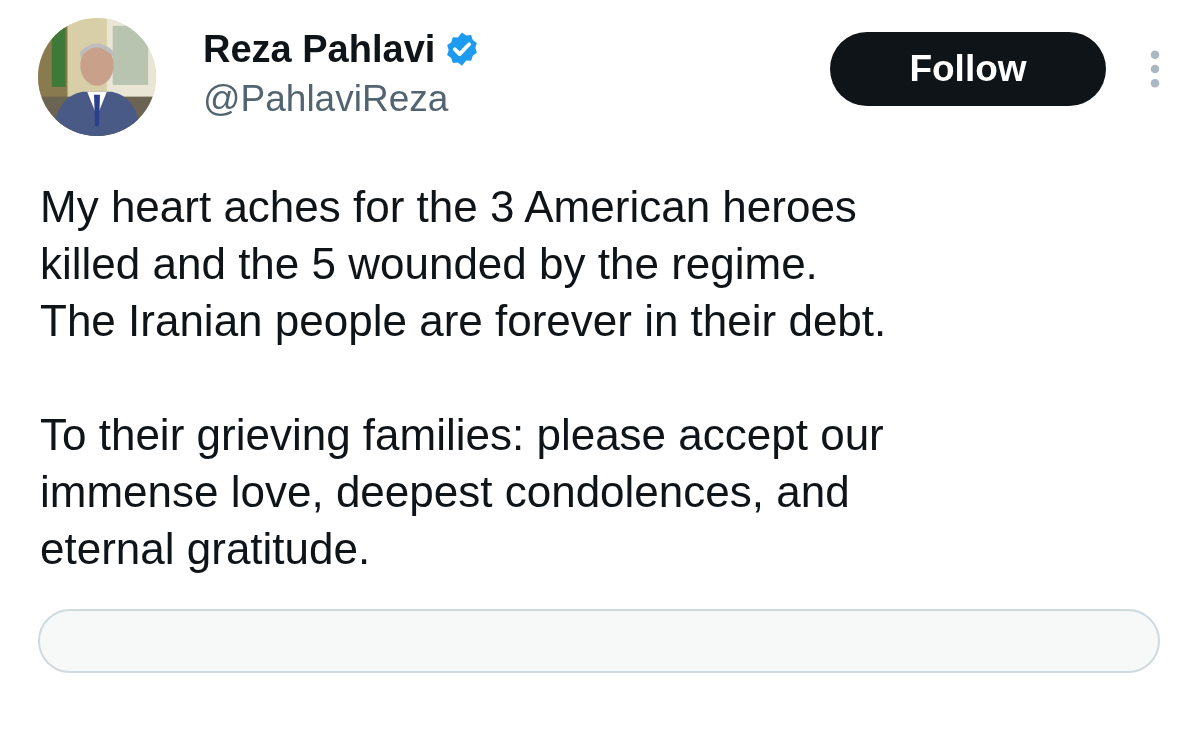 Image resolution: width=1200 pixels, height=739 pixels. Describe the element at coordinates (319, 49) in the screenshot. I see `user-name: Reza Pahlavi` at that location.